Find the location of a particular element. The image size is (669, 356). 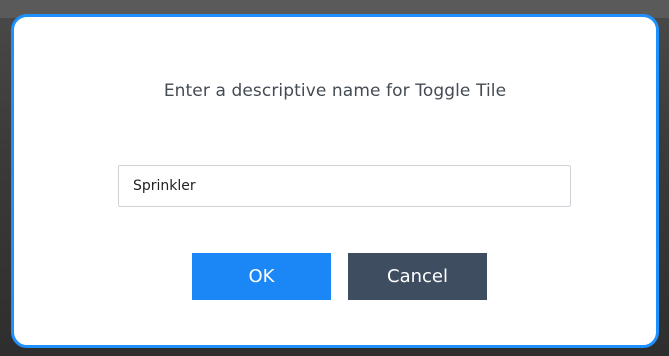

cancel-button: Cancel is located at coordinates (417, 276).